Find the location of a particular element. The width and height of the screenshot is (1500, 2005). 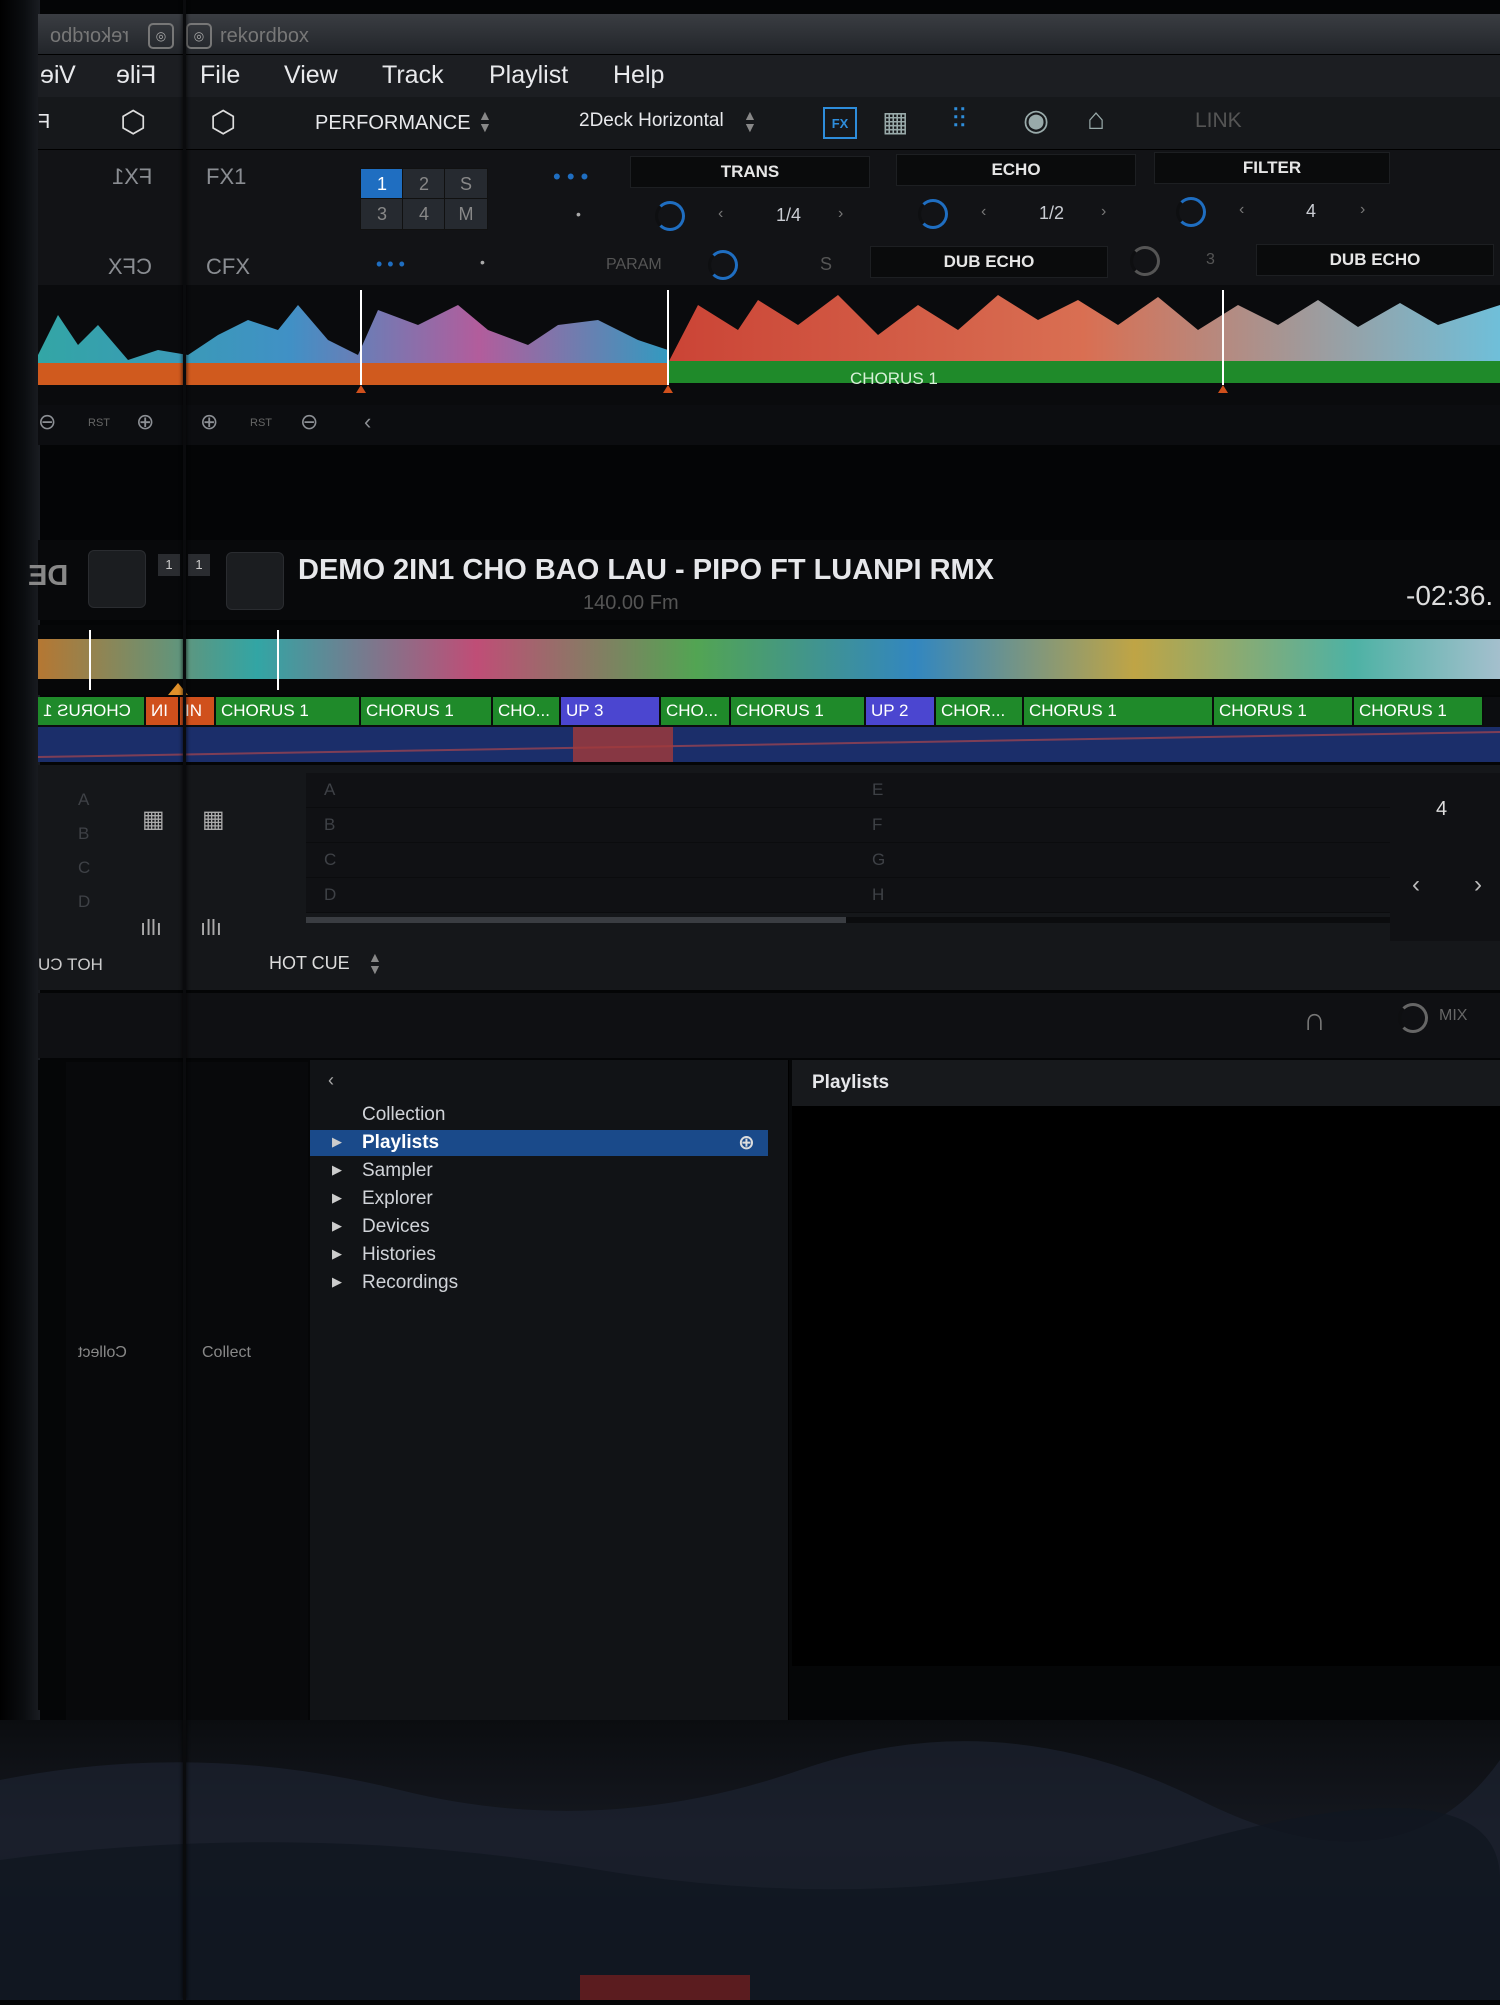

tree-item-label: Recordings is located at coordinates (410, 1282).